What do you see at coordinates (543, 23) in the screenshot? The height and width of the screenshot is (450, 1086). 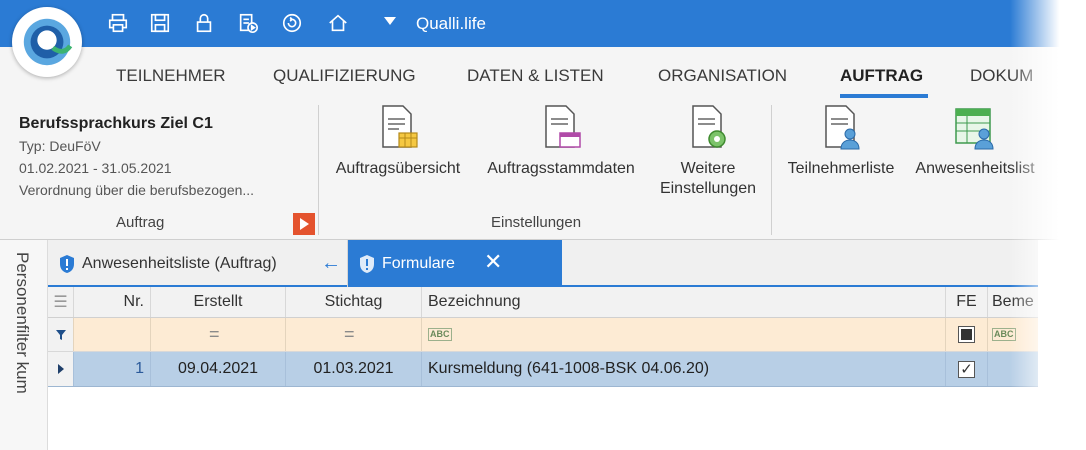 I see `title-bar: Qualli.life` at bounding box center [543, 23].